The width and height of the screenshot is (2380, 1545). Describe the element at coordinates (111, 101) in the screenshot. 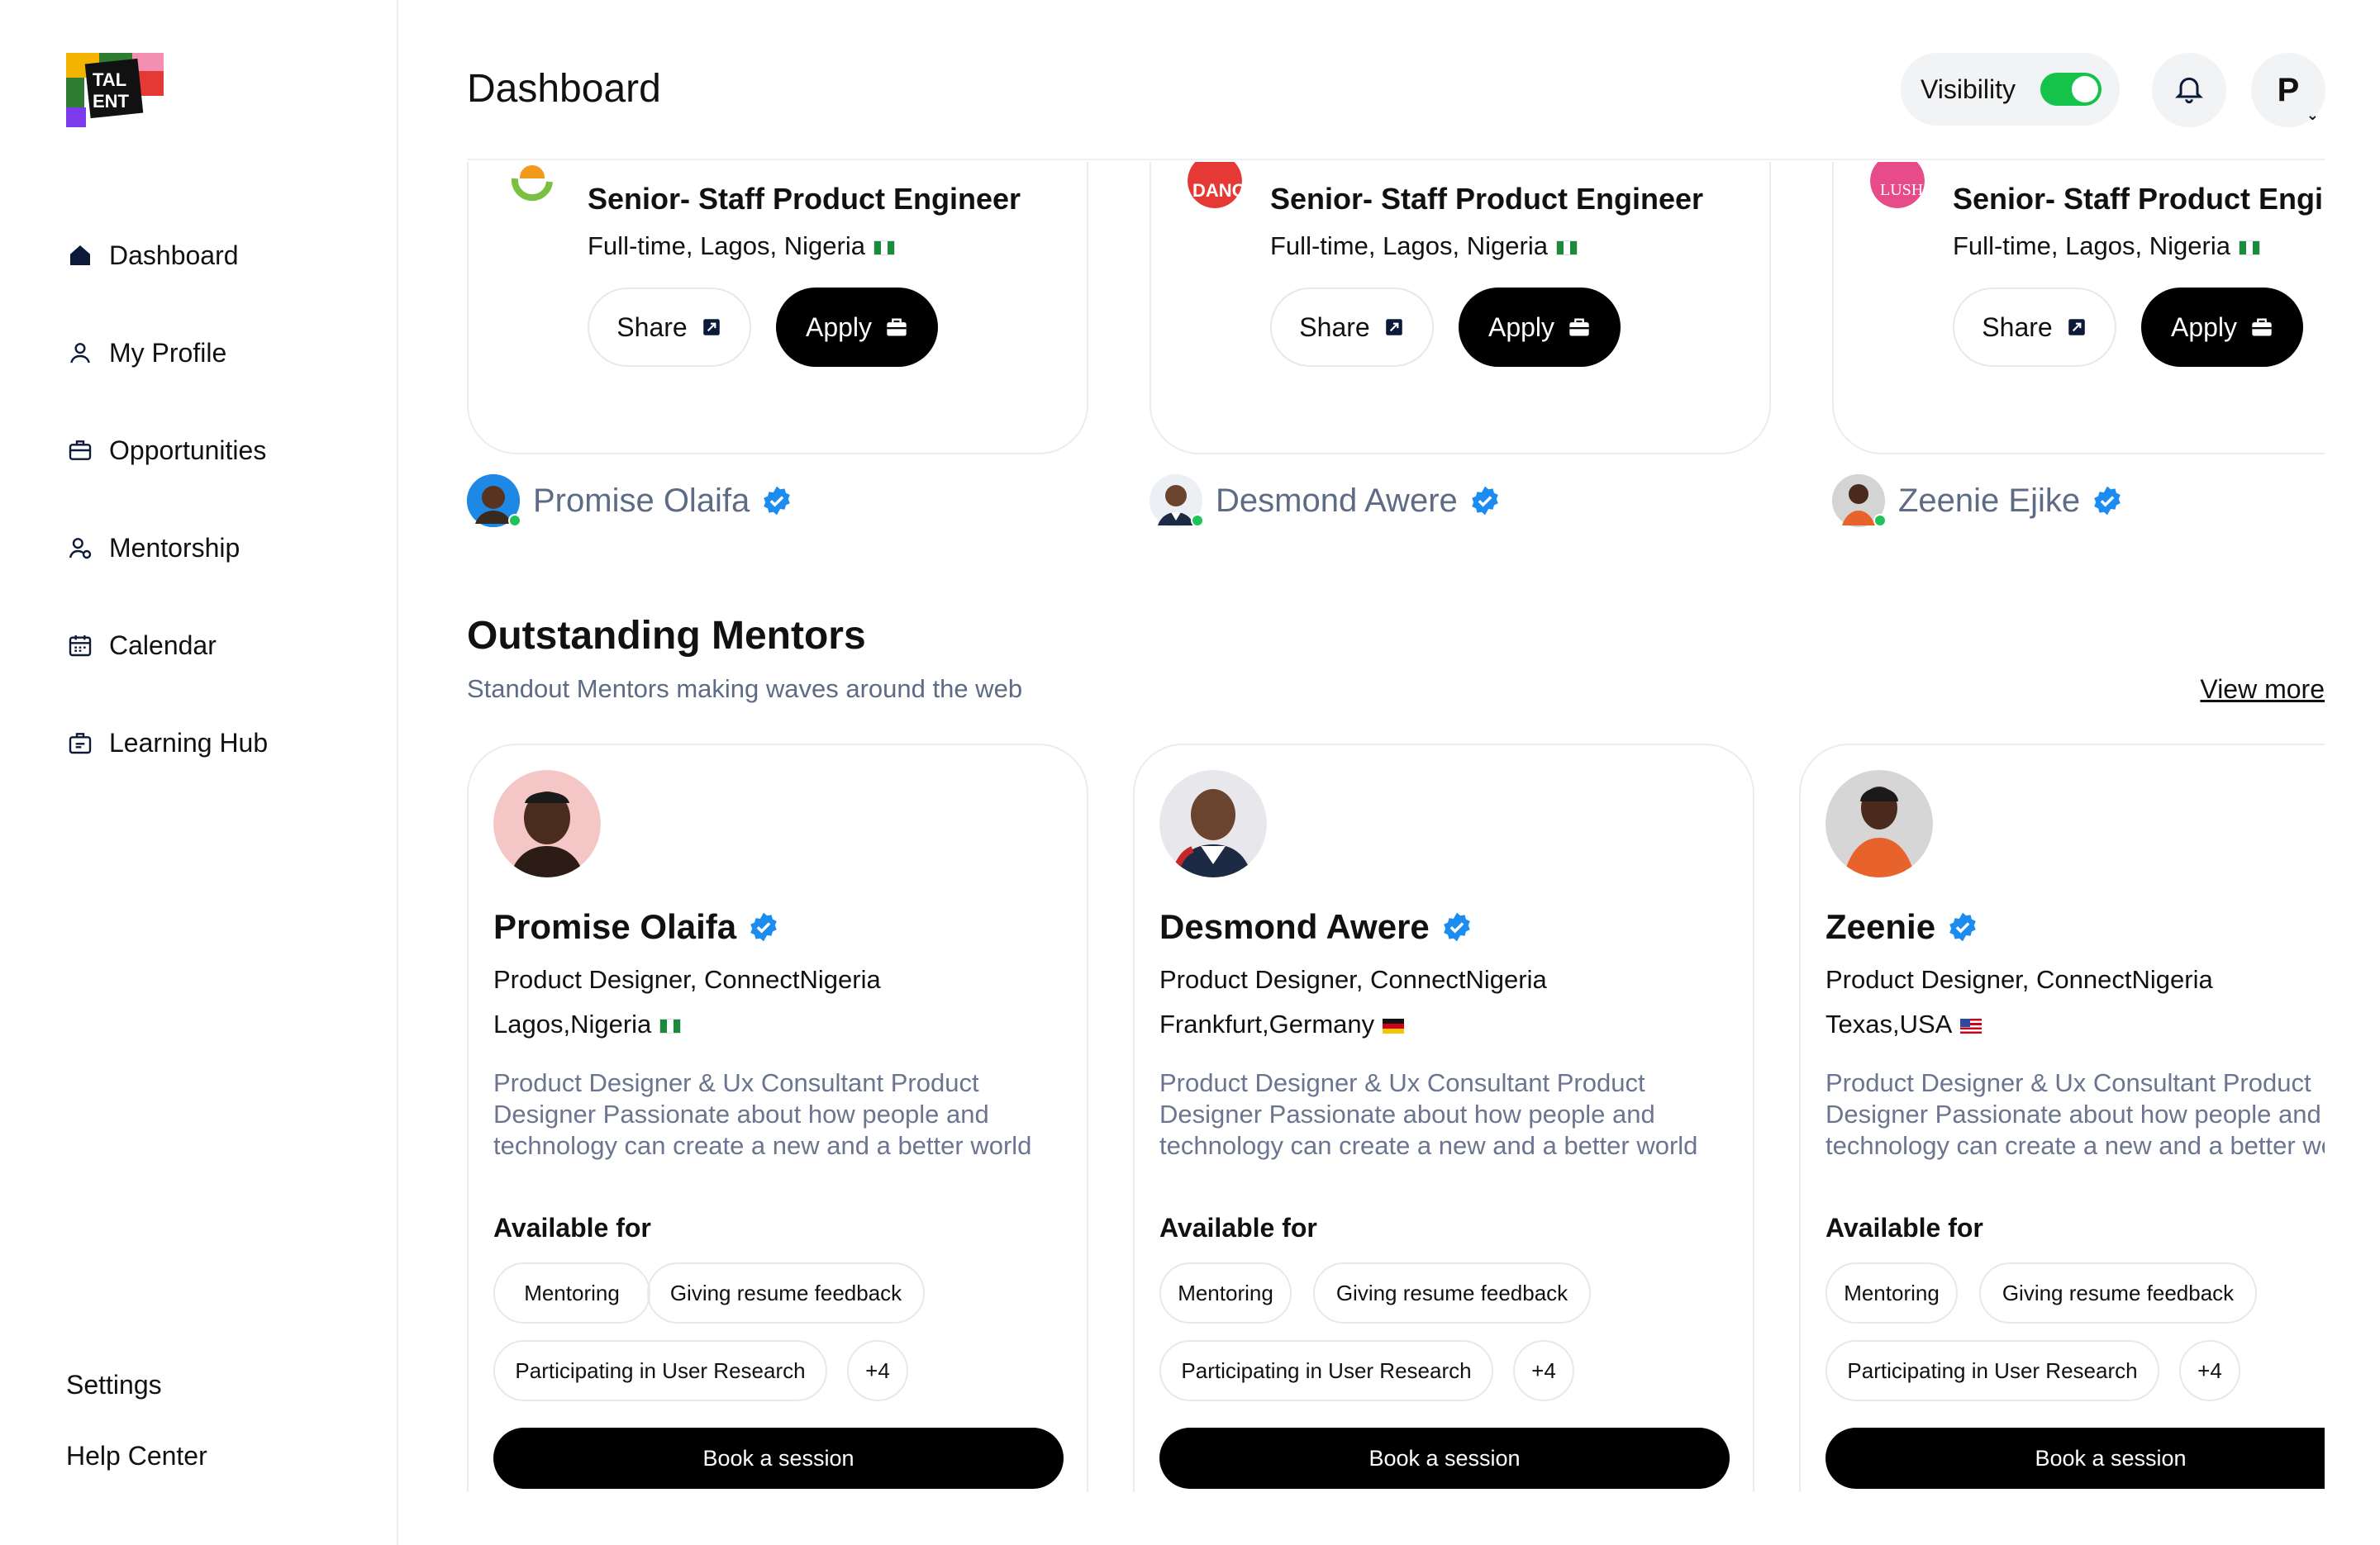

I see `svg-text: ENT` at that location.